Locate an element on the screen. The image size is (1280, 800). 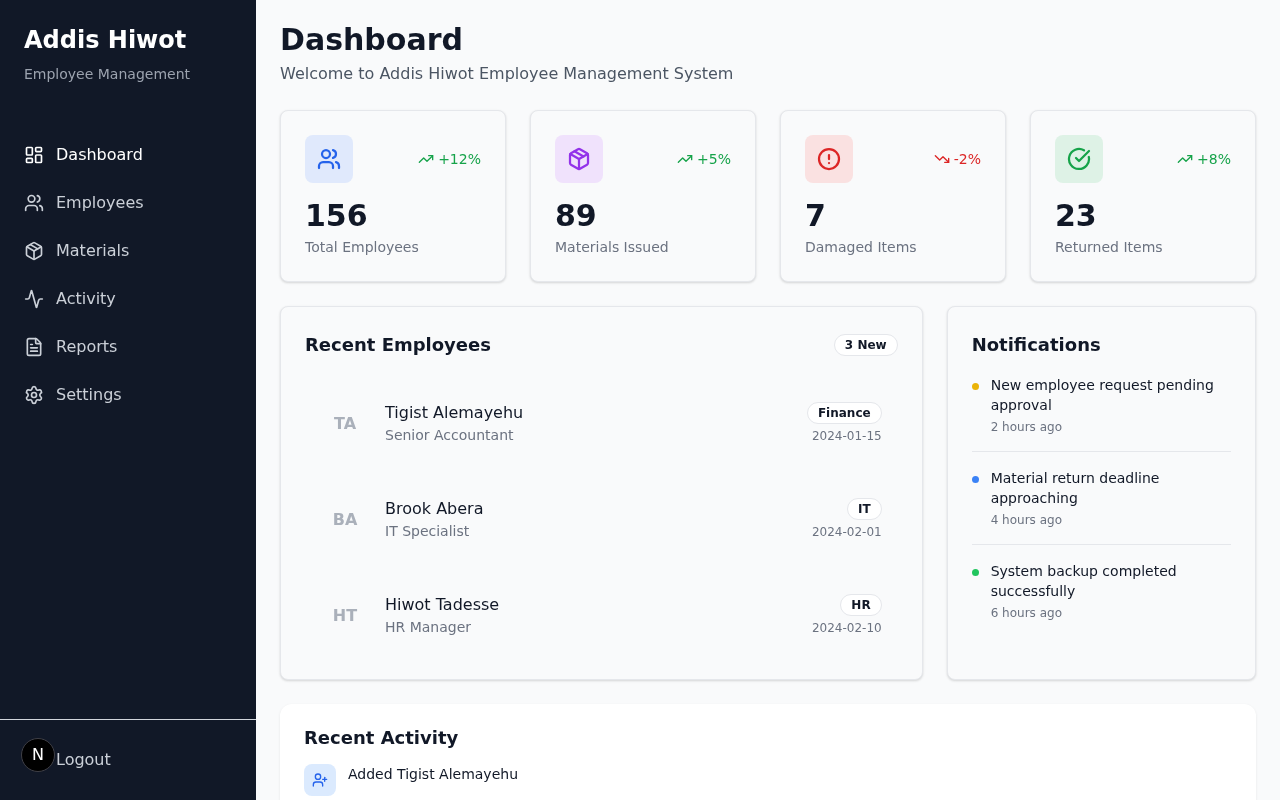
app-title: Addis Hiwot is located at coordinates (106, 40).